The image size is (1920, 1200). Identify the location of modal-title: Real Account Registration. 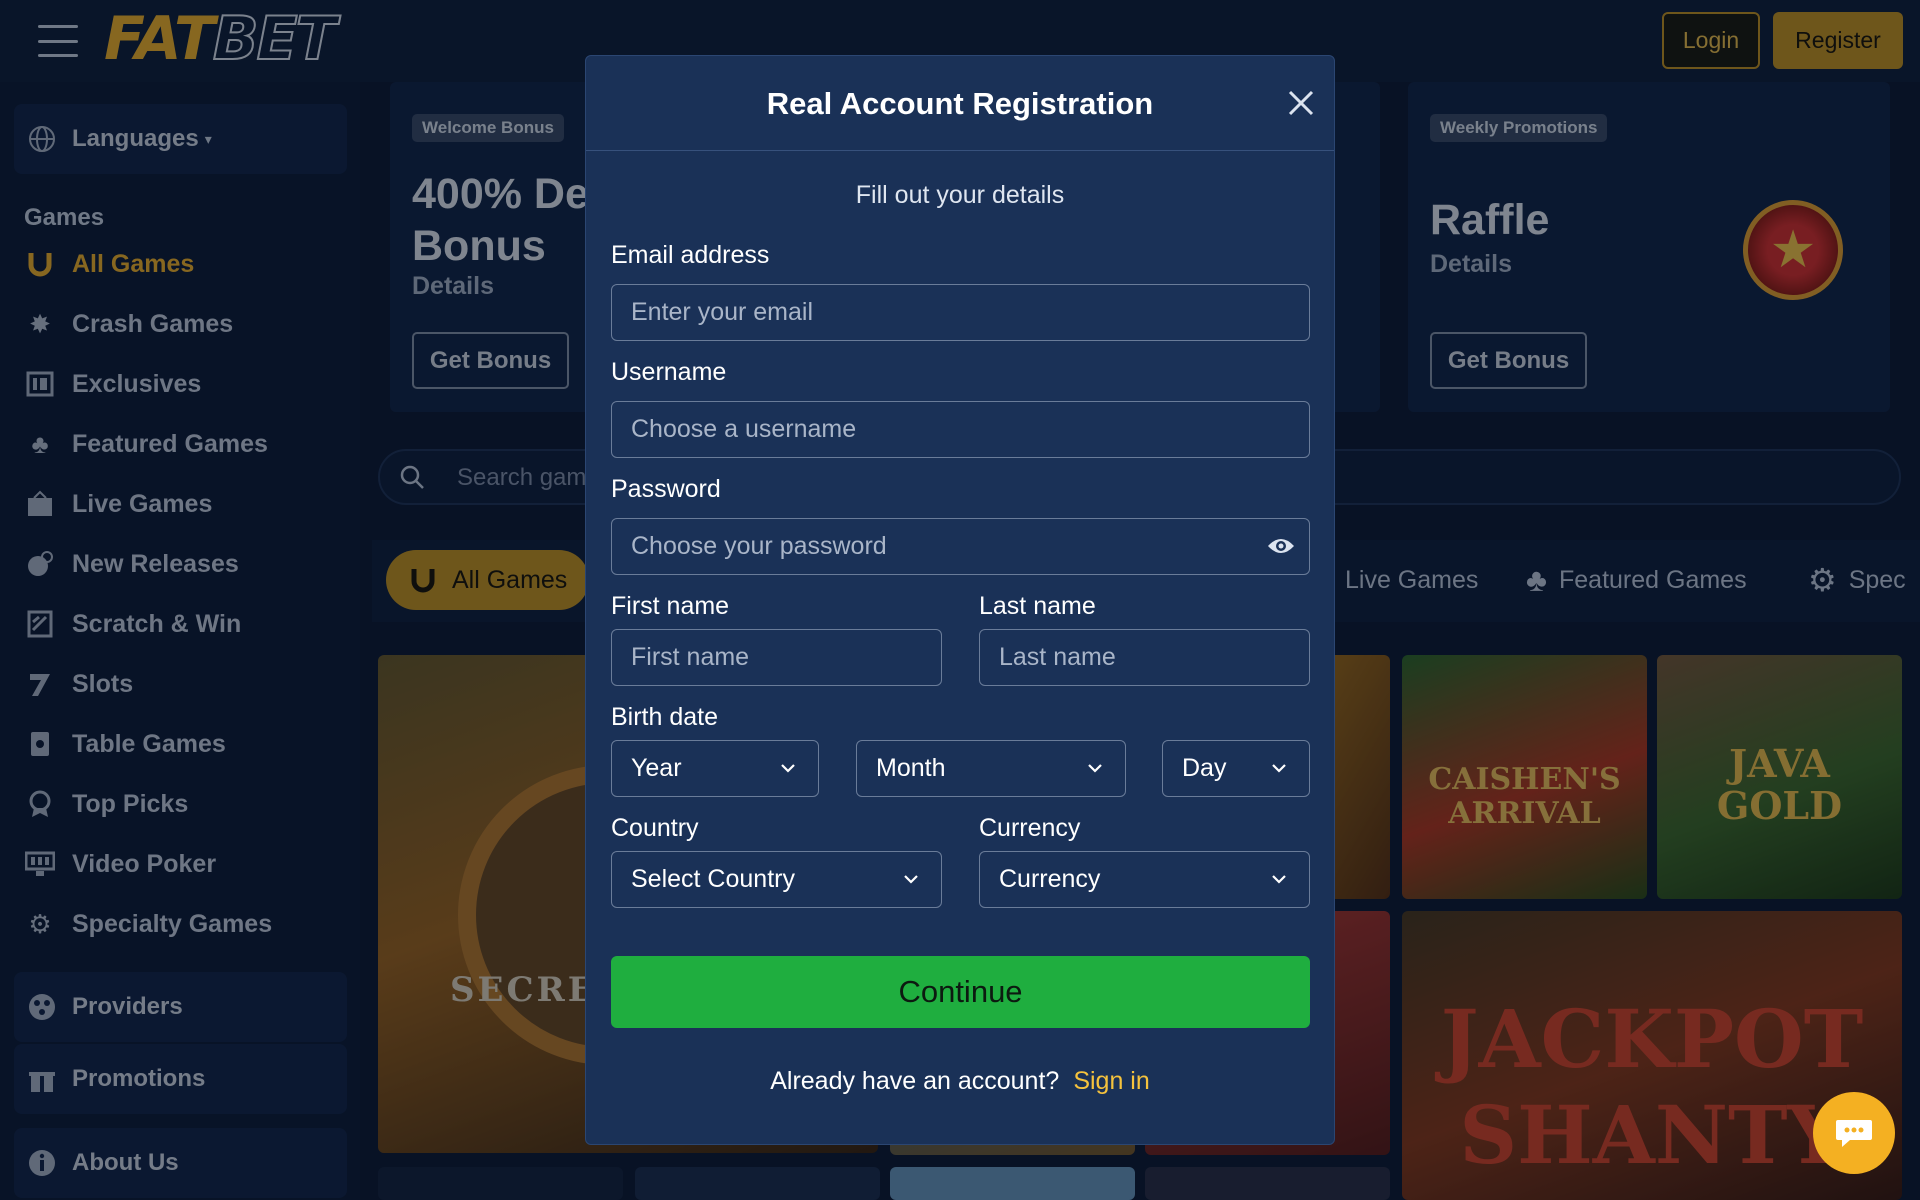
(960, 103).